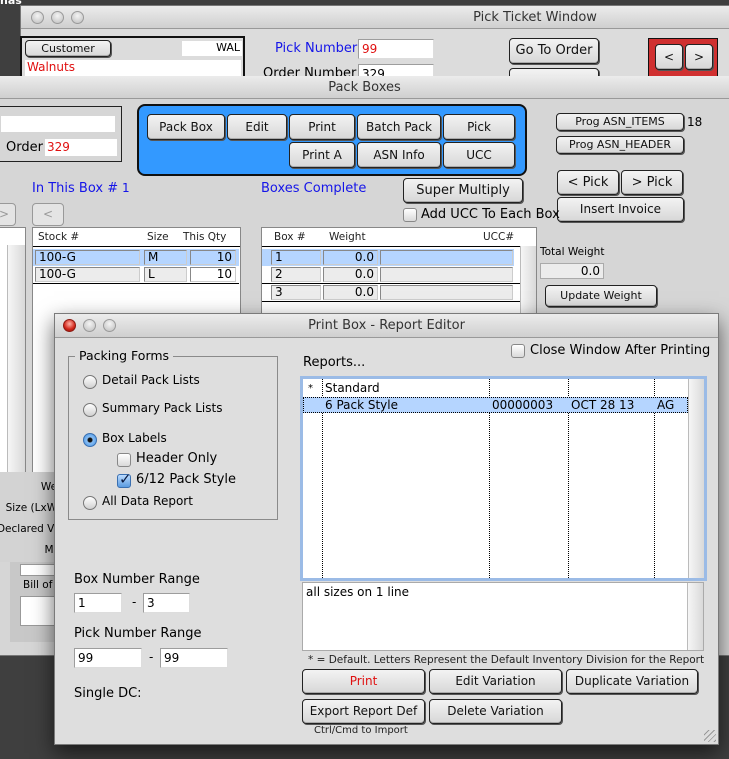 Image resolution: width=729 pixels, height=759 pixels. I want to click on report-division: AG, so click(666, 405).